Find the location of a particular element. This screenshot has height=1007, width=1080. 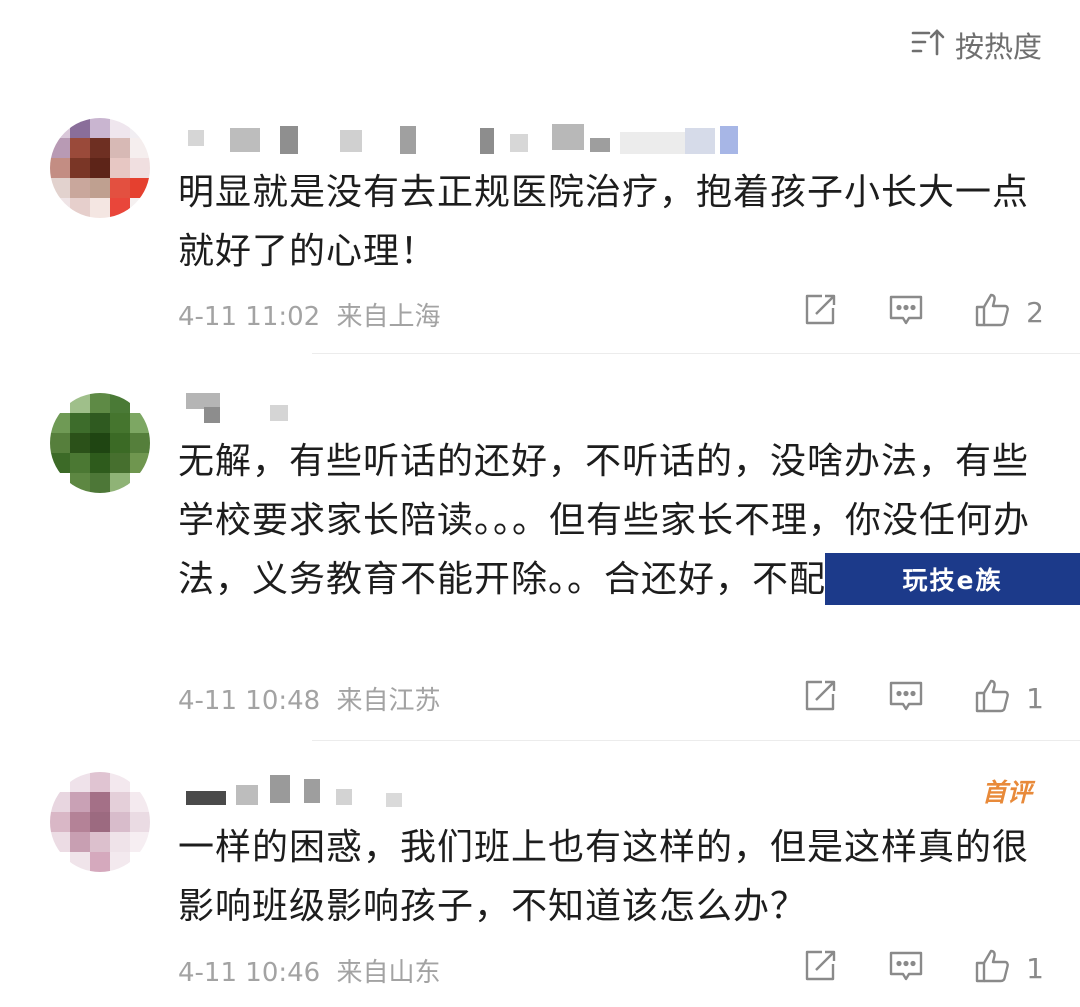

comment-time: 4-11 10:48 is located at coordinates (249, 701).